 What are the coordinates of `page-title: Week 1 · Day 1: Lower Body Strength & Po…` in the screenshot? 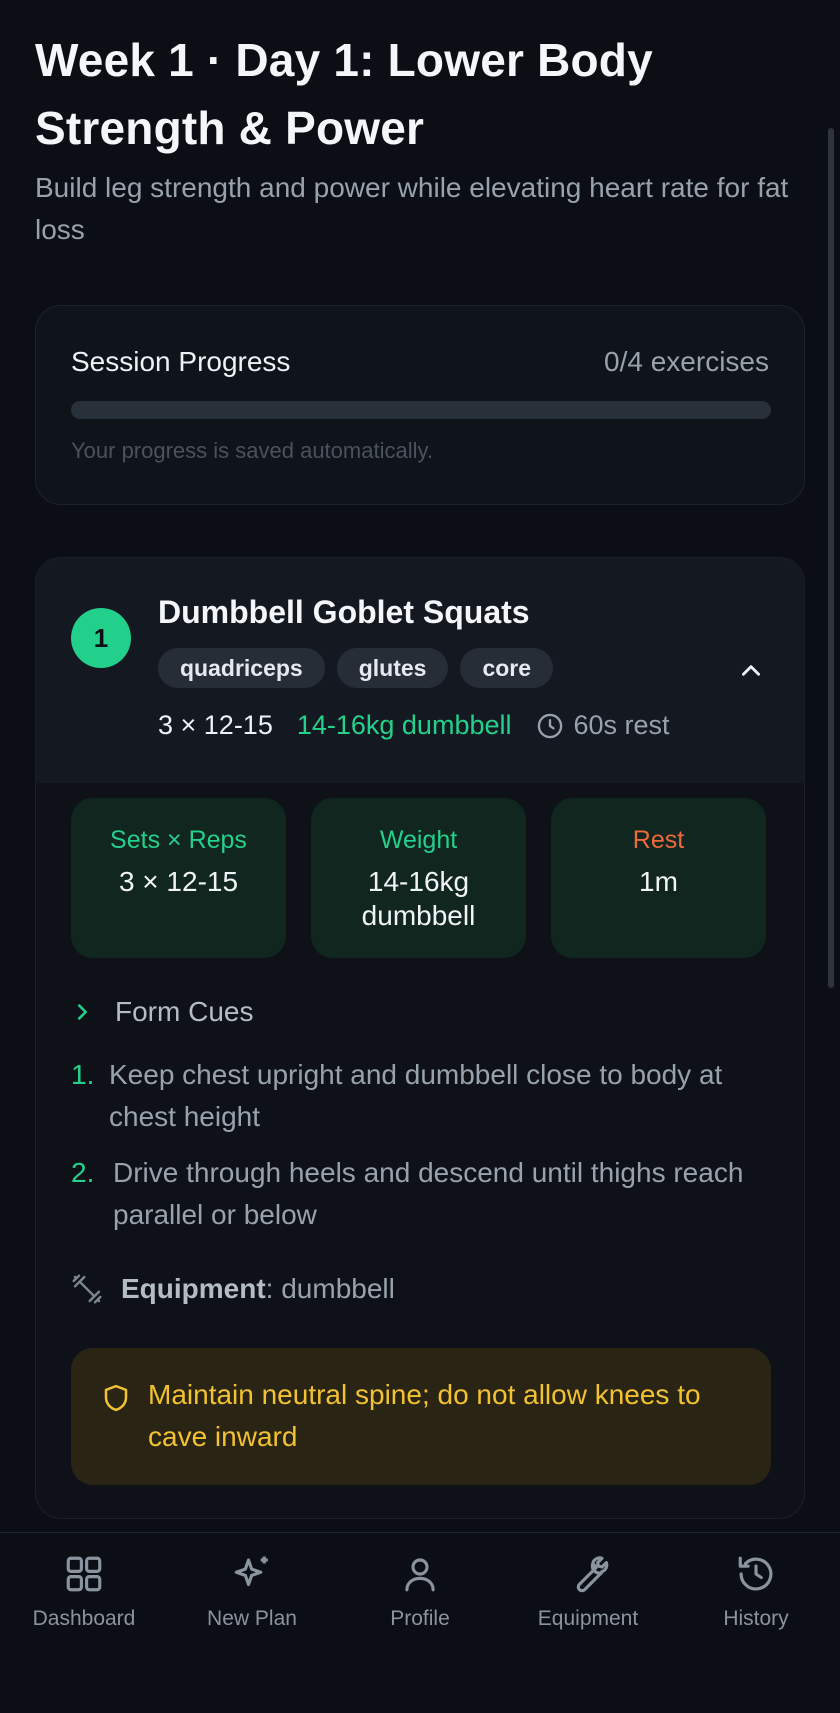 It's located at (344, 94).